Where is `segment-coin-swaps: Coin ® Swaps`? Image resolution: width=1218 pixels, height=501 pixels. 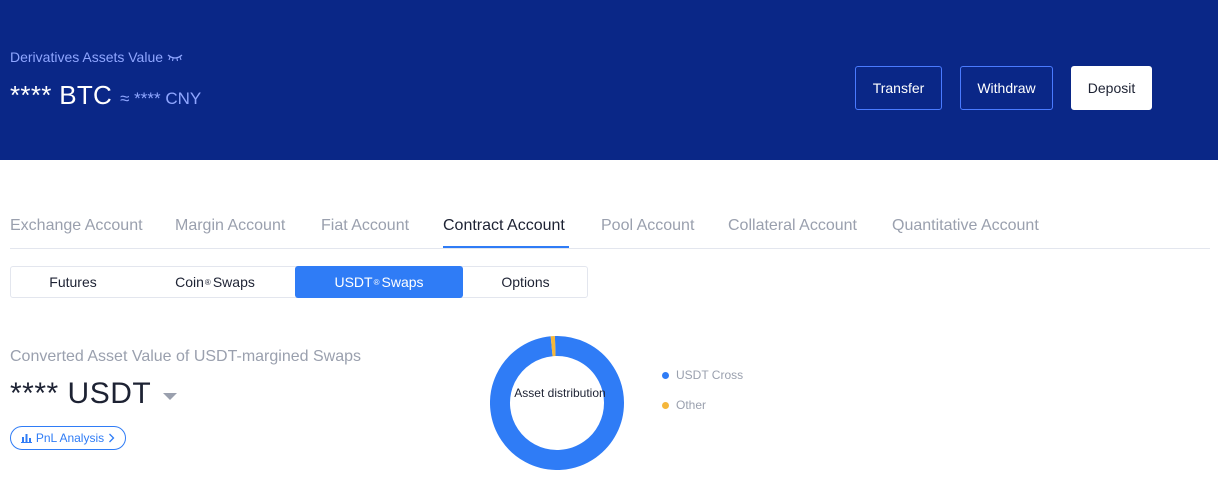
segment-coin-swaps: Coin ® Swaps is located at coordinates (215, 282).